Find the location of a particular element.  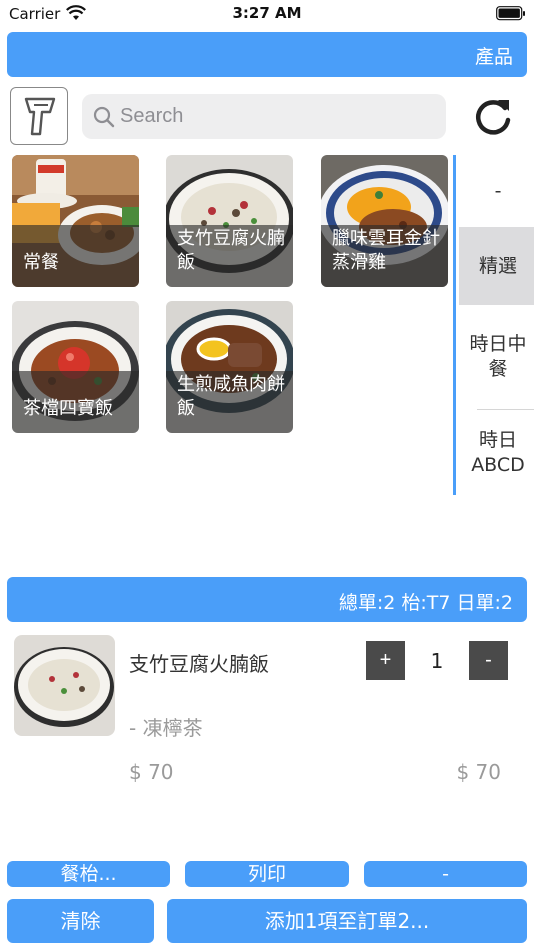

food-photo is located at coordinates (64, 685).